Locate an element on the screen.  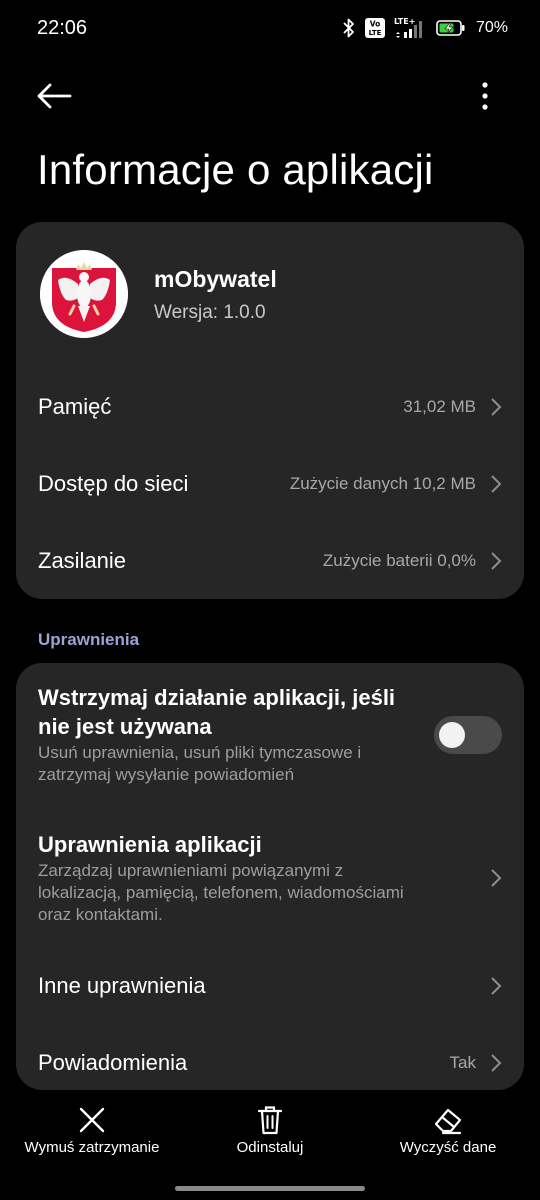
uninstall-label: Odinstaluj is located at coordinates (270, 1147).